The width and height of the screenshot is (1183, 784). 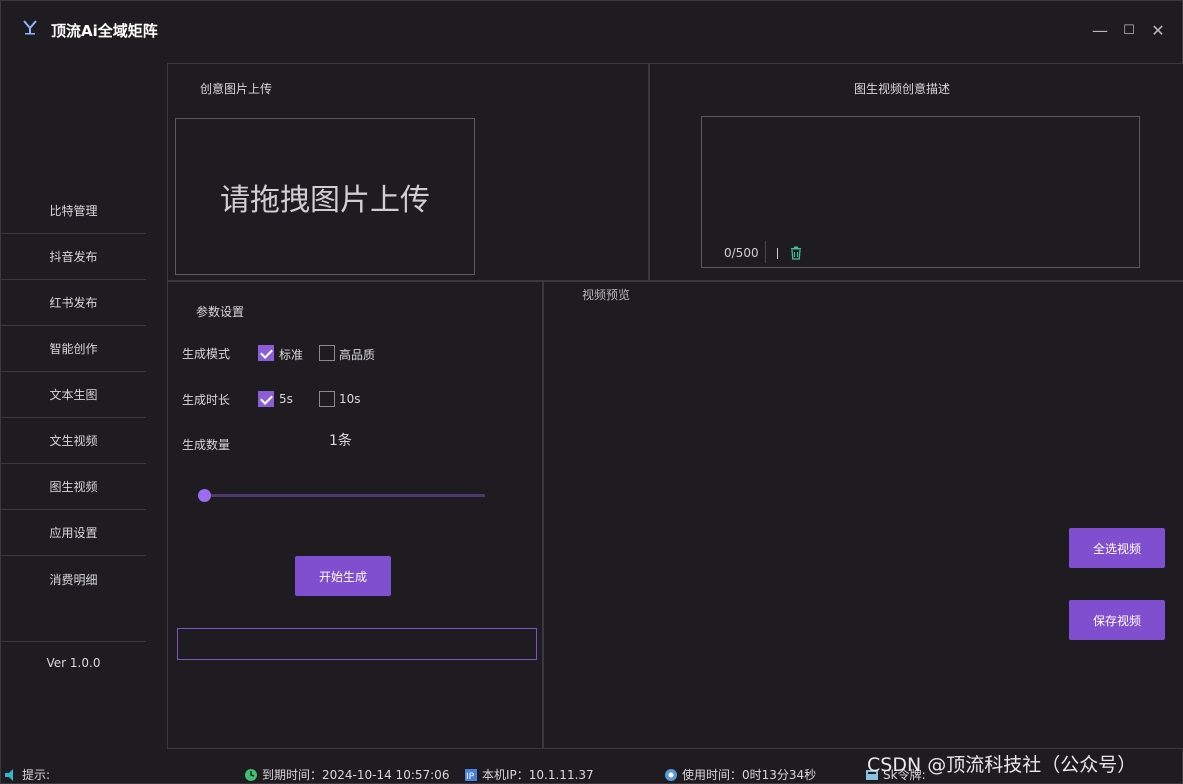 What do you see at coordinates (266, 399) in the screenshot?
I see `duration-5s-checkbox` at bounding box center [266, 399].